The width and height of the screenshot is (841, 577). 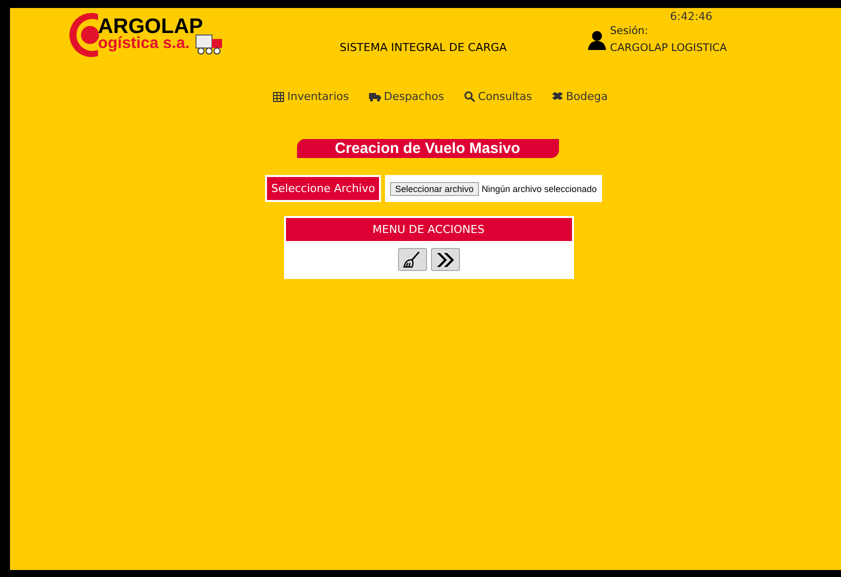 I want to click on session-user: CARGOLAP LOGISTICA, so click(x=668, y=48).